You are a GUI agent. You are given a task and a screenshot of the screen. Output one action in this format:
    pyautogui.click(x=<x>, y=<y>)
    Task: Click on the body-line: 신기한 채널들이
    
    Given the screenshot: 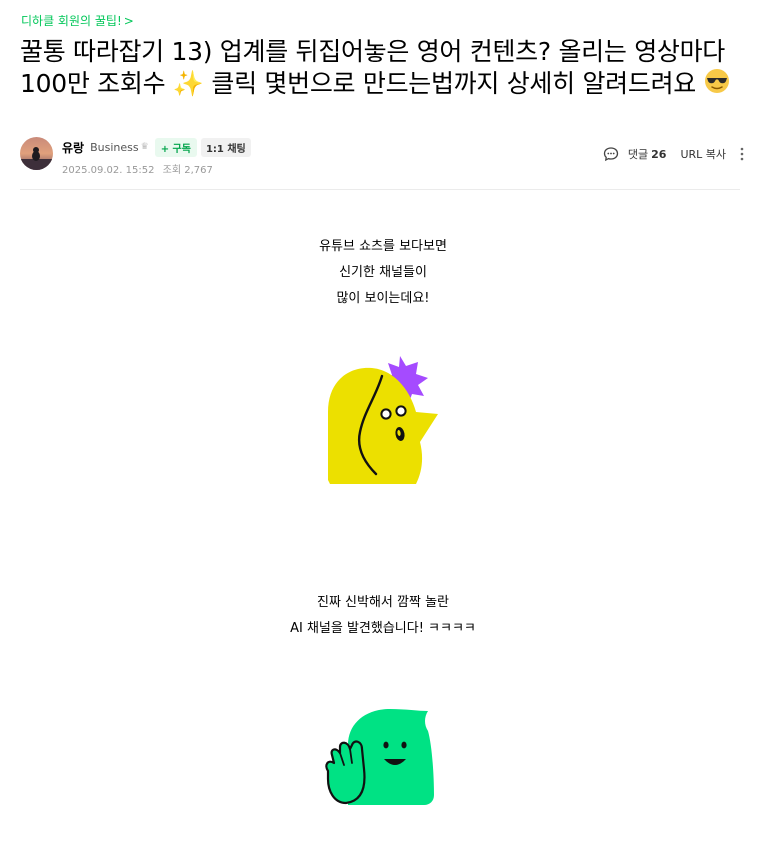 What is the action you would take?
    pyautogui.click(x=383, y=272)
    